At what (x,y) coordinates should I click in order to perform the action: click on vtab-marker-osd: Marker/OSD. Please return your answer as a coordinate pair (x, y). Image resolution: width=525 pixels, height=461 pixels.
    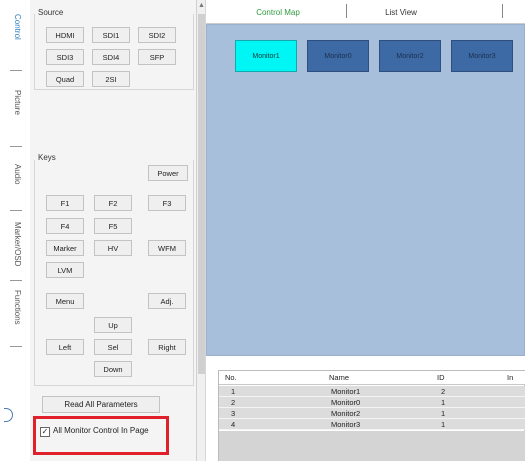
    Looking at the image, I should click on (15, 244).